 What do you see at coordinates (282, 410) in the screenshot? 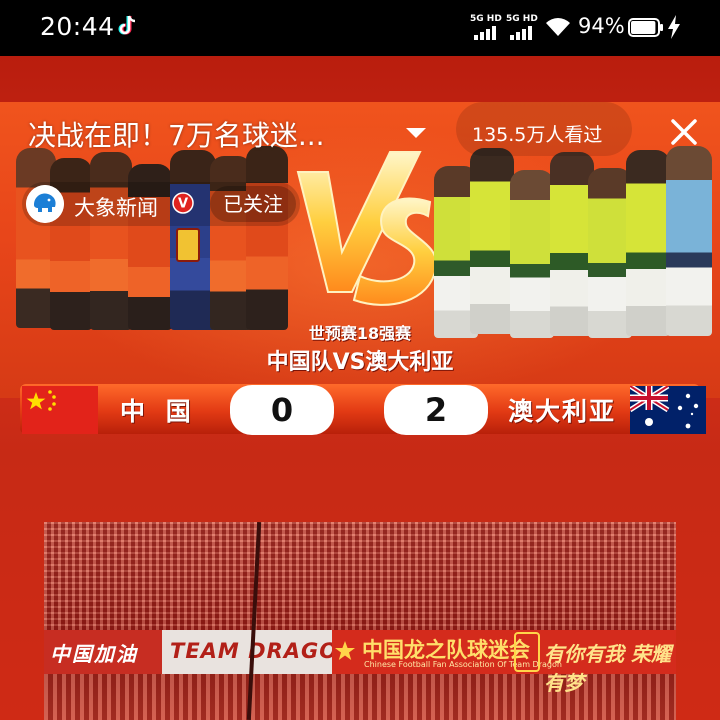
I see `home-score: 0` at bounding box center [282, 410].